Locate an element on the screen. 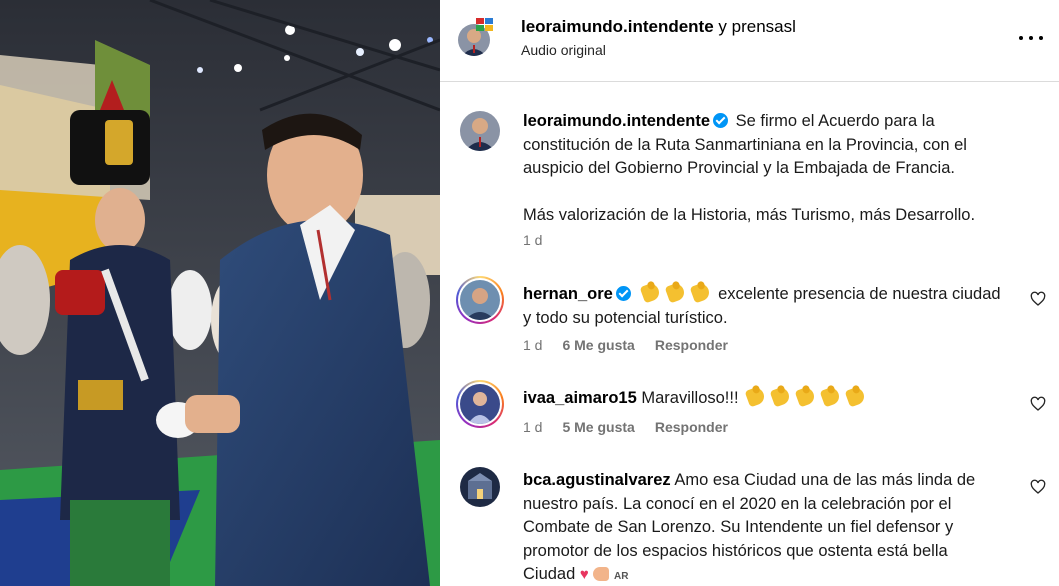 This screenshot has height=586, width=1059. caption-meta: 1 d is located at coordinates (542, 240).